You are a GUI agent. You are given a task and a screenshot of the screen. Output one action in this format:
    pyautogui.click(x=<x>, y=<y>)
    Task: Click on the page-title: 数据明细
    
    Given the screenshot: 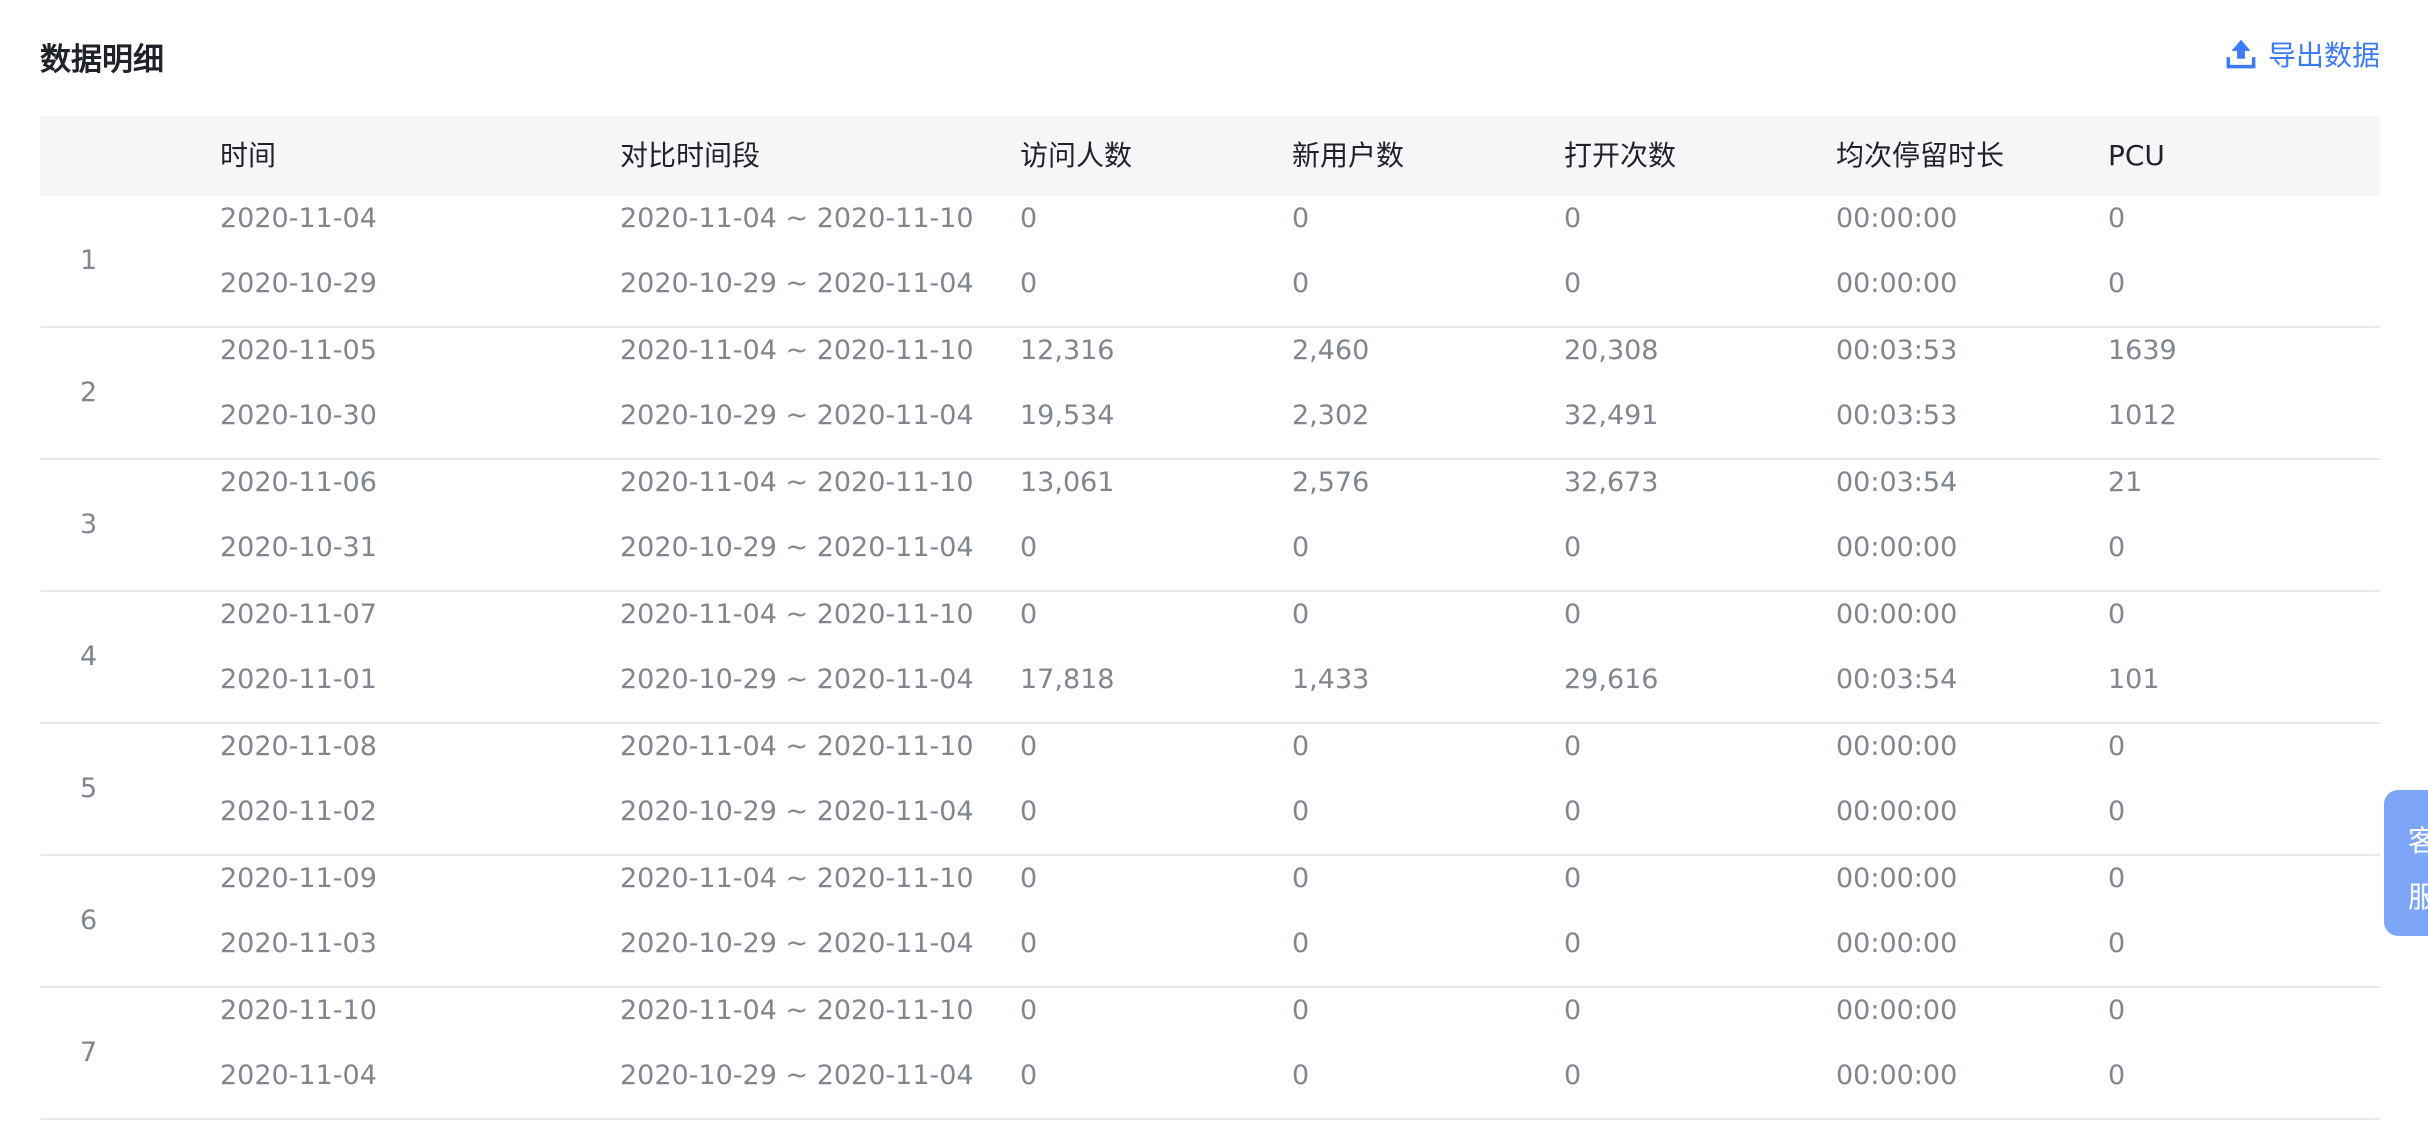 What is the action you would take?
    pyautogui.click(x=102, y=60)
    